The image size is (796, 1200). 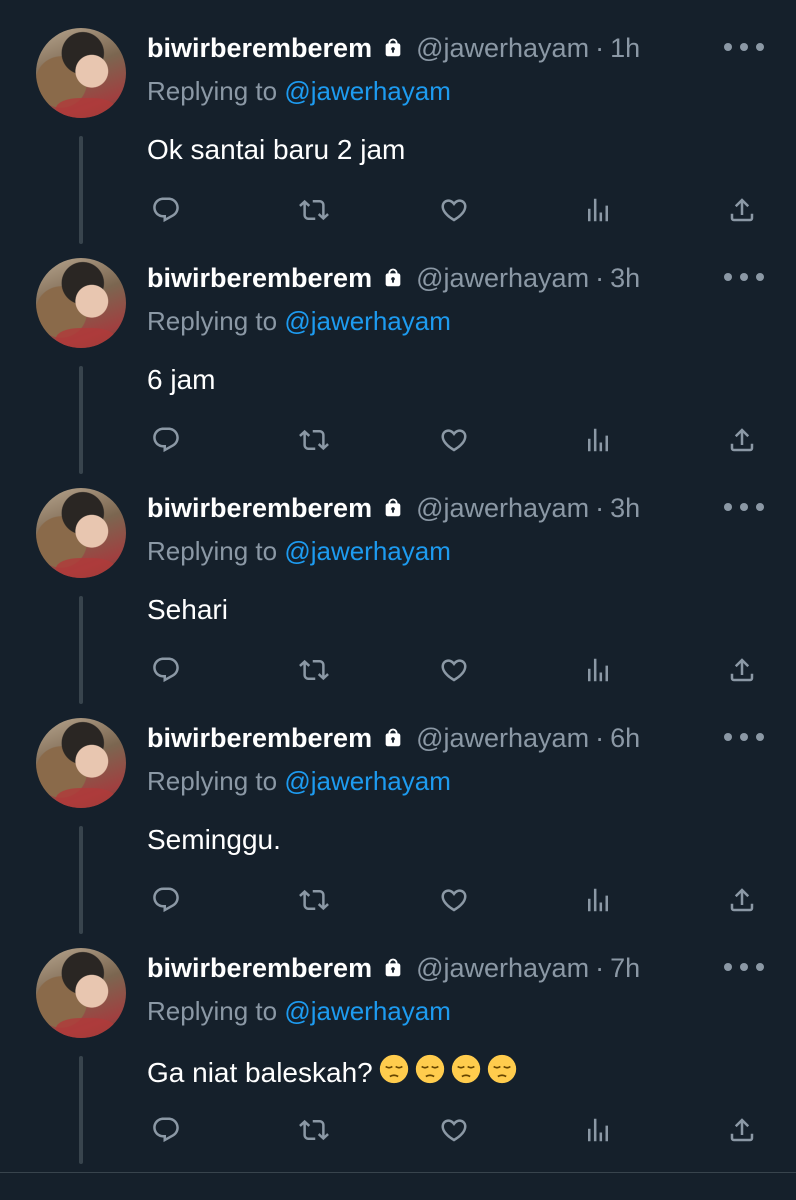 I want to click on tweet-text-content: Seminggu., so click(x=214, y=839).